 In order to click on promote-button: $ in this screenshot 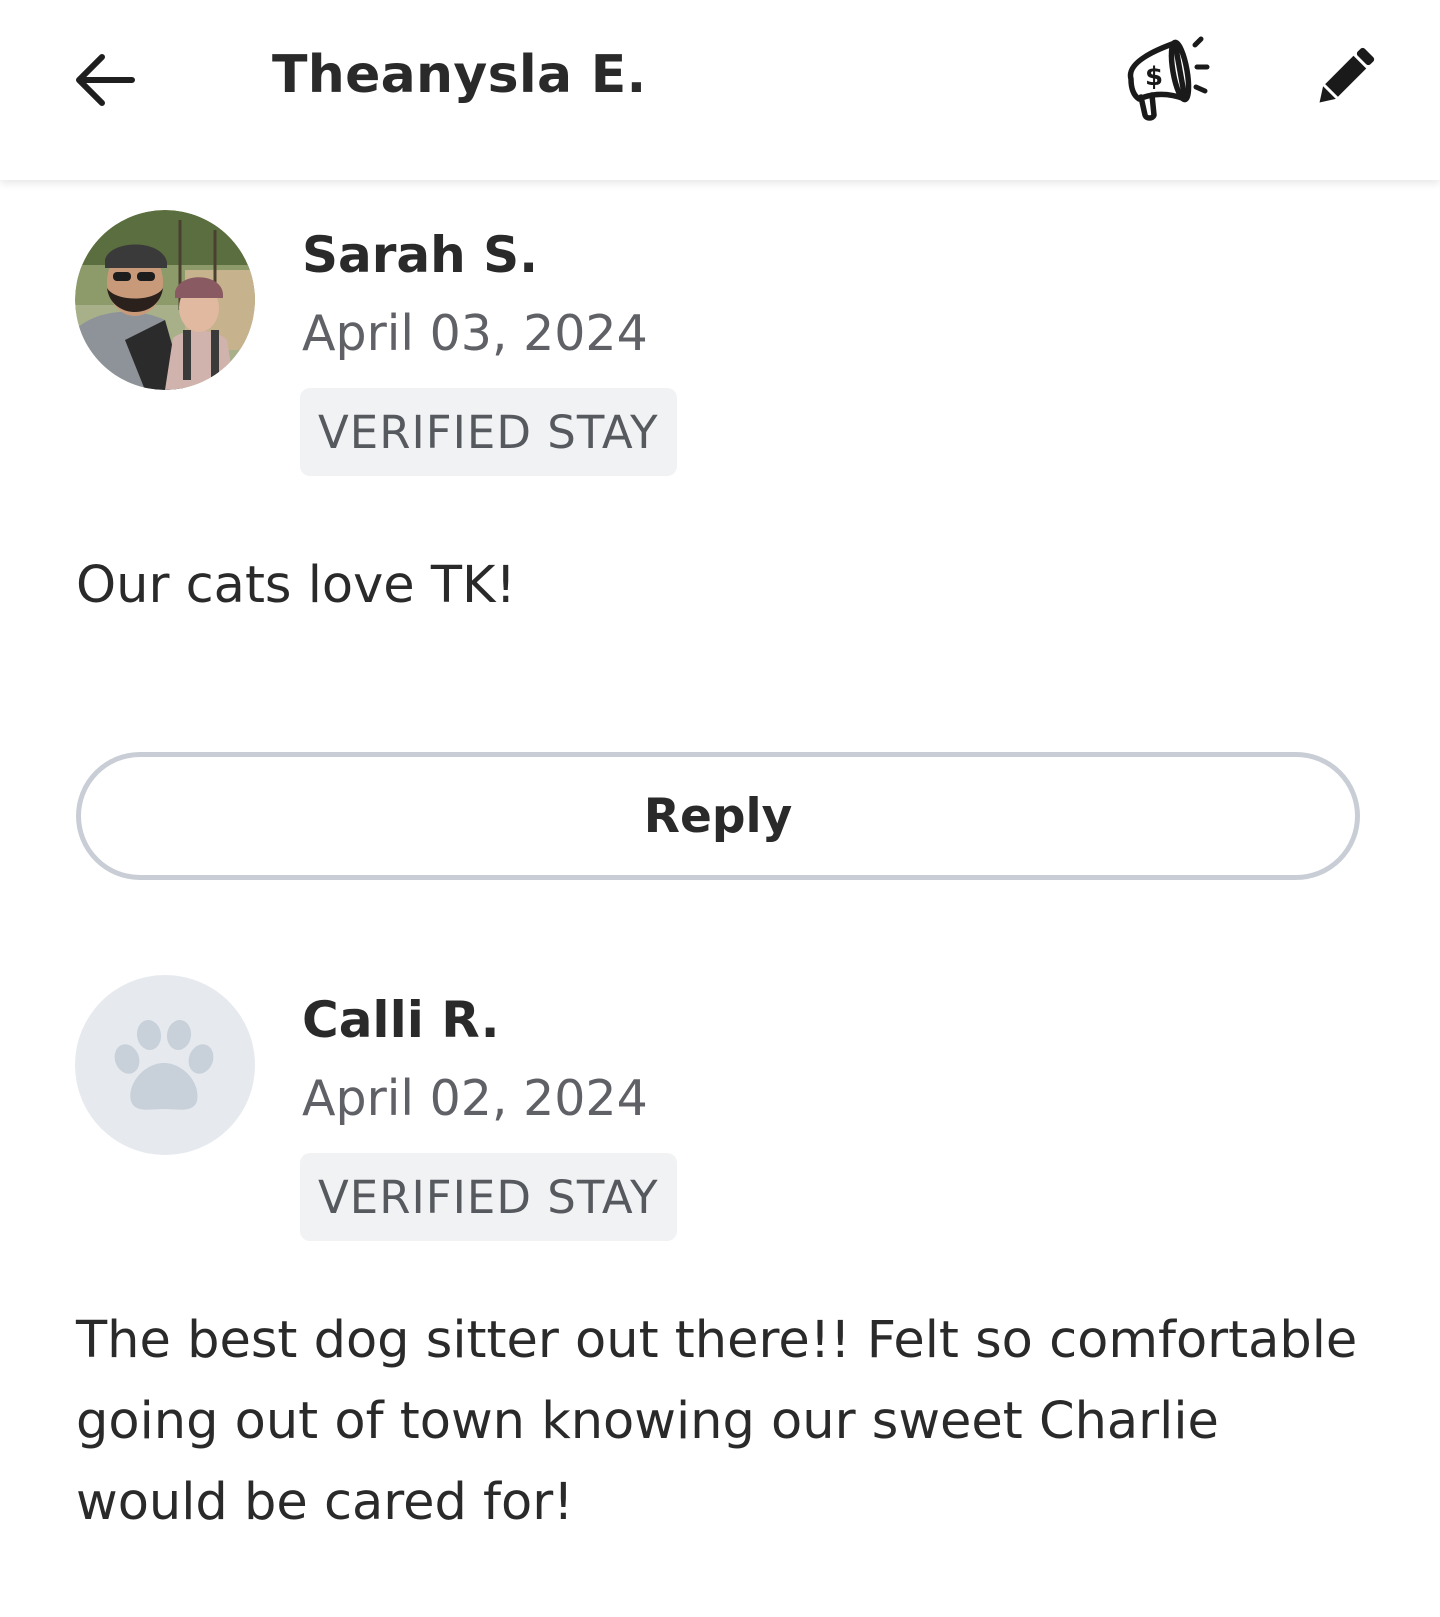, I will do `click(1167, 77)`.